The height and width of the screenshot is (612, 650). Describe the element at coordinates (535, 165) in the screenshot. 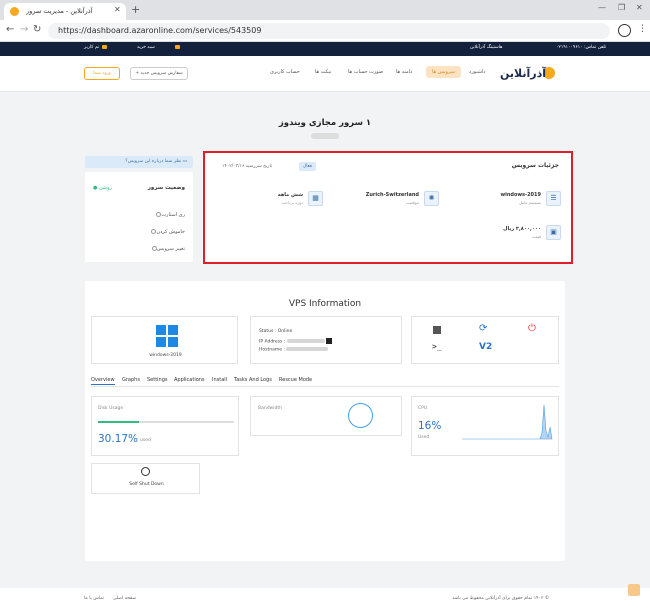

I see `details-title: جزئیات سرویس` at that location.